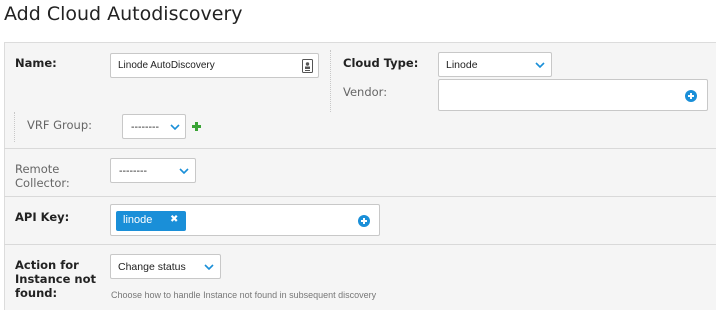 This screenshot has height=310, width=716. Describe the element at coordinates (365, 92) in the screenshot. I see `vendor-label: Vendor:` at that location.